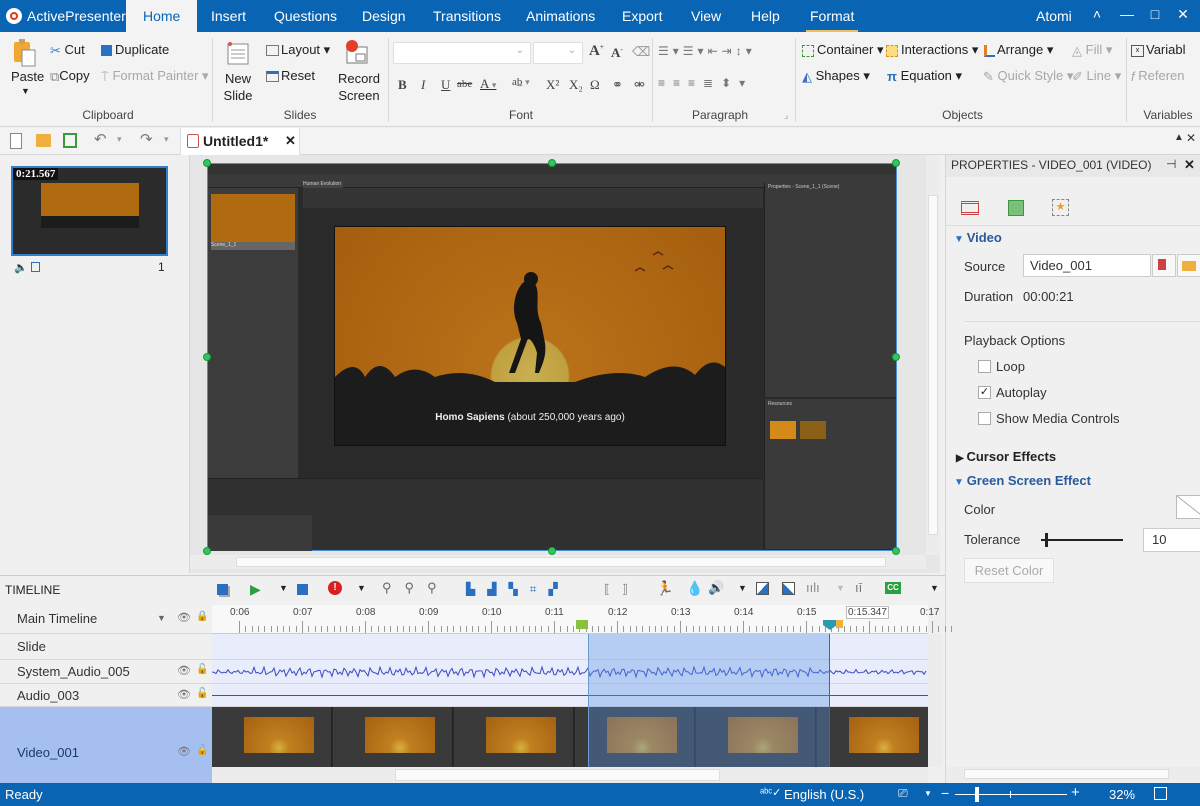  Describe the element at coordinates (613, 589) in the screenshot. I see `insert-time-icon: ⟦` at that location.